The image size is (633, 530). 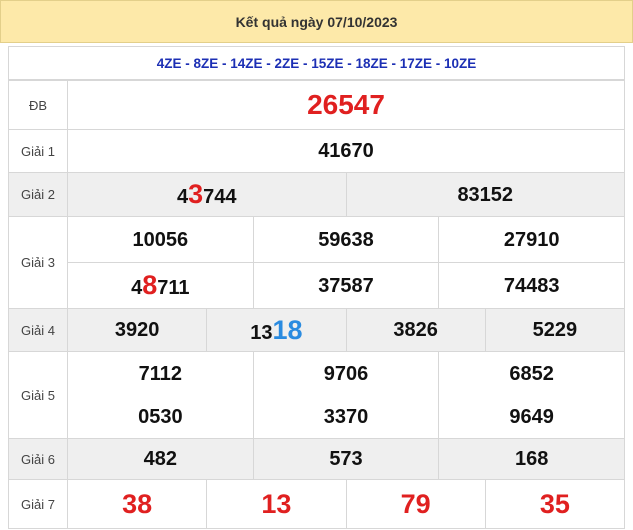 I want to click on label-giai6: Giải 6, so click(x=38, y=459).